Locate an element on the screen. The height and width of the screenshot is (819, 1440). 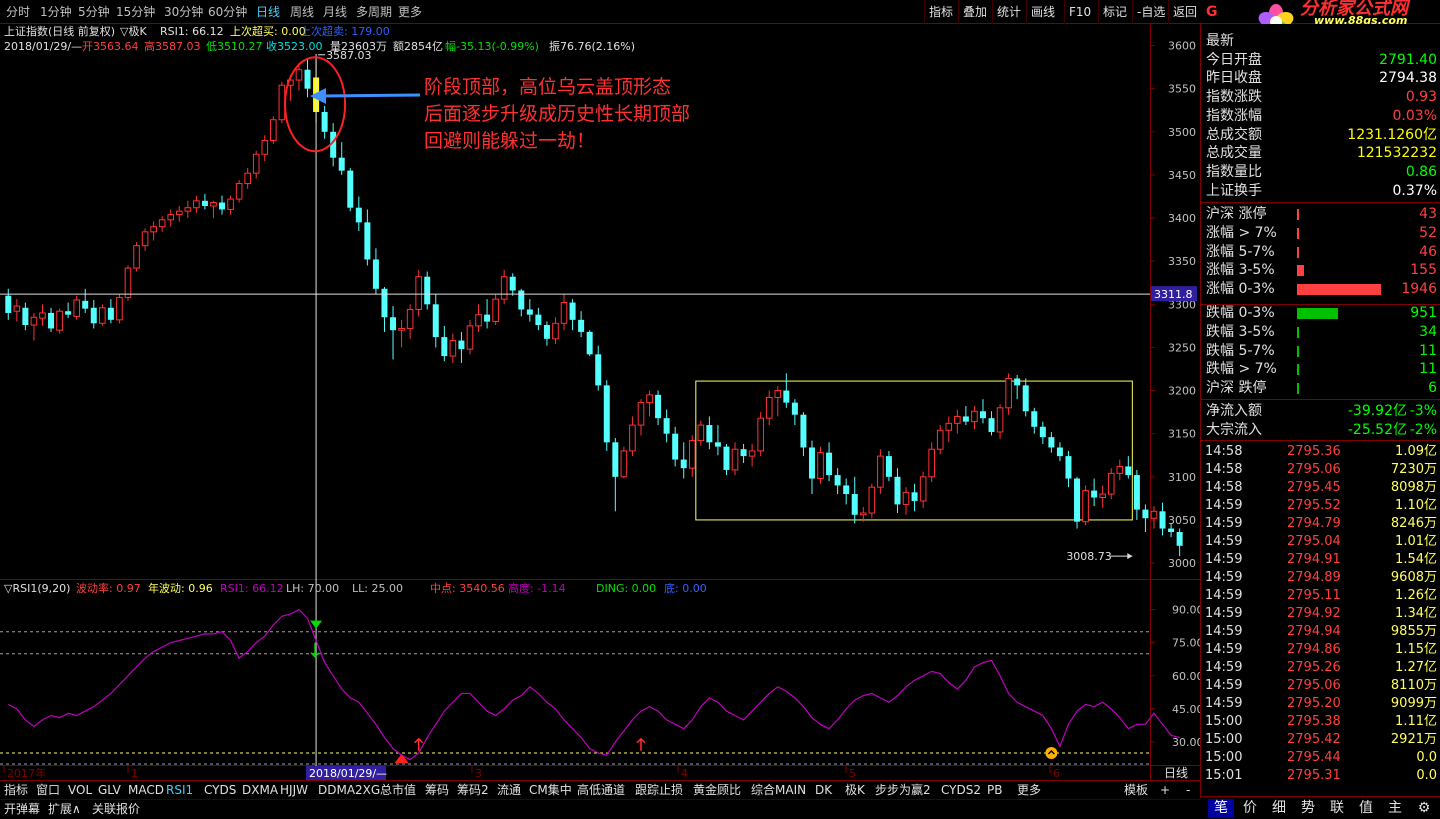
right-tab-1: 价 is located at coordinates (1250, 808).